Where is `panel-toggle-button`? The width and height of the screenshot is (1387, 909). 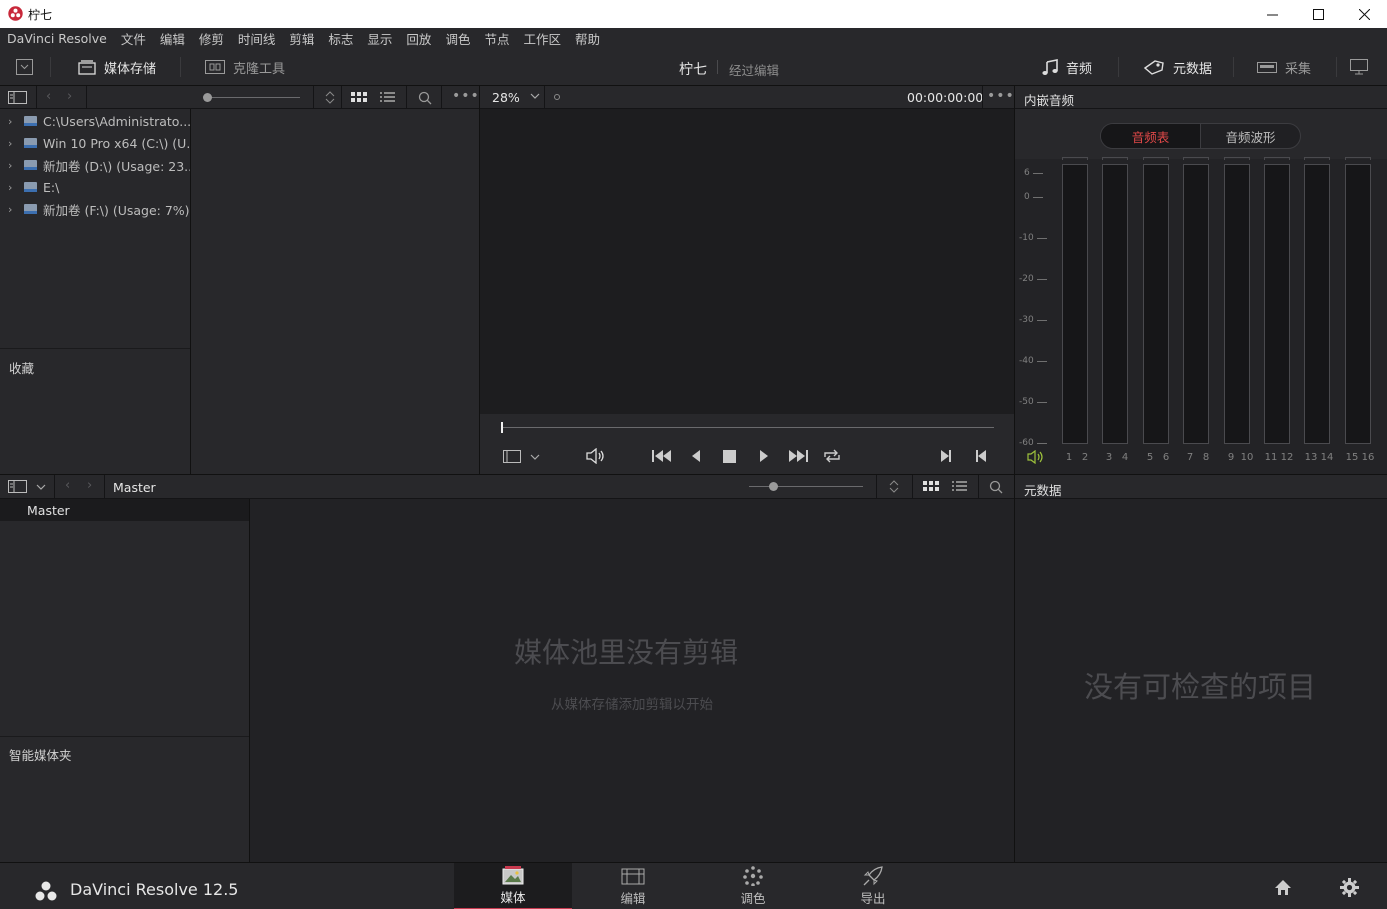
panel-toggle-button is located at coordinates (24, 67).